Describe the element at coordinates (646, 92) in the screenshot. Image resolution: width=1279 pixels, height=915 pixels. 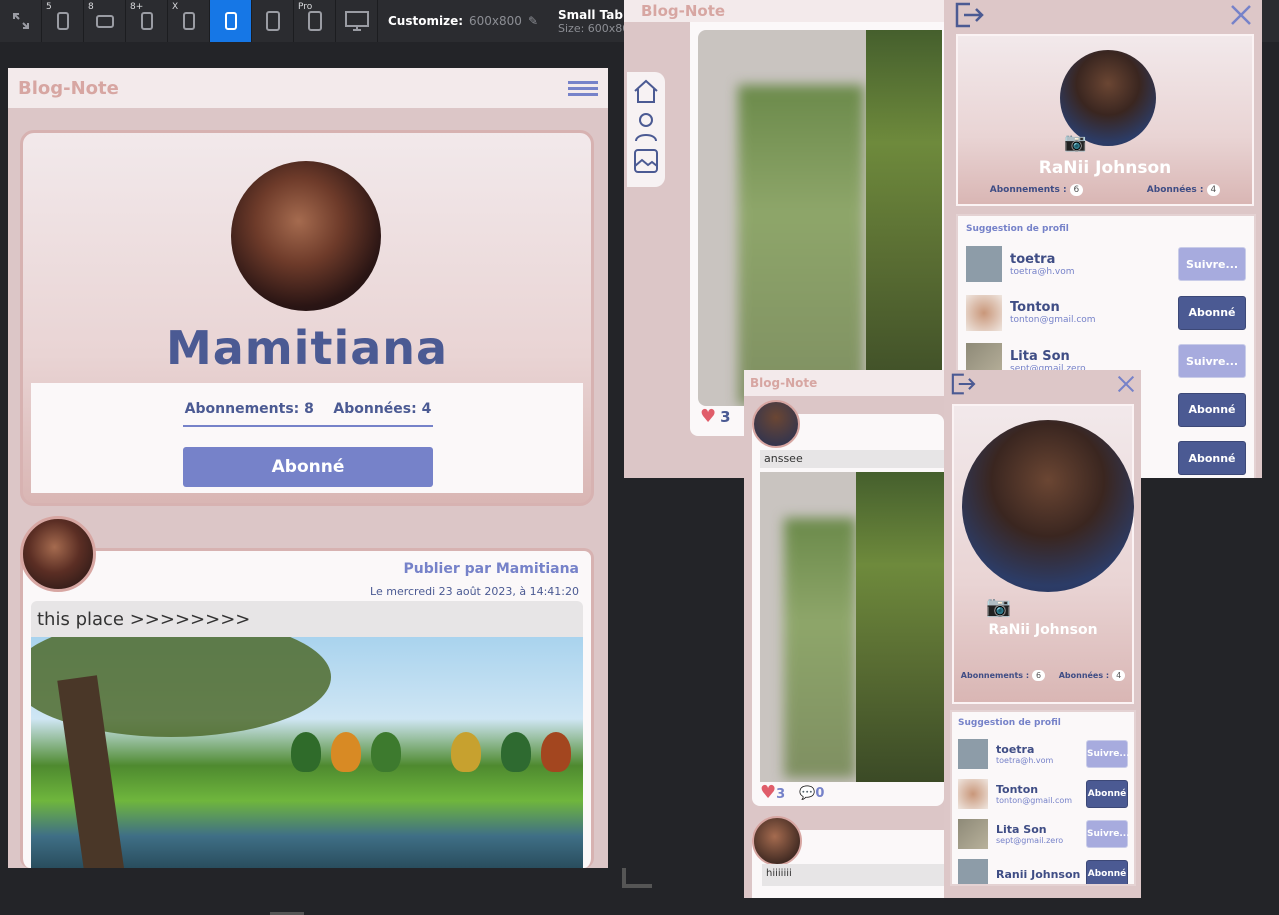
I see `home-icon` at that location.